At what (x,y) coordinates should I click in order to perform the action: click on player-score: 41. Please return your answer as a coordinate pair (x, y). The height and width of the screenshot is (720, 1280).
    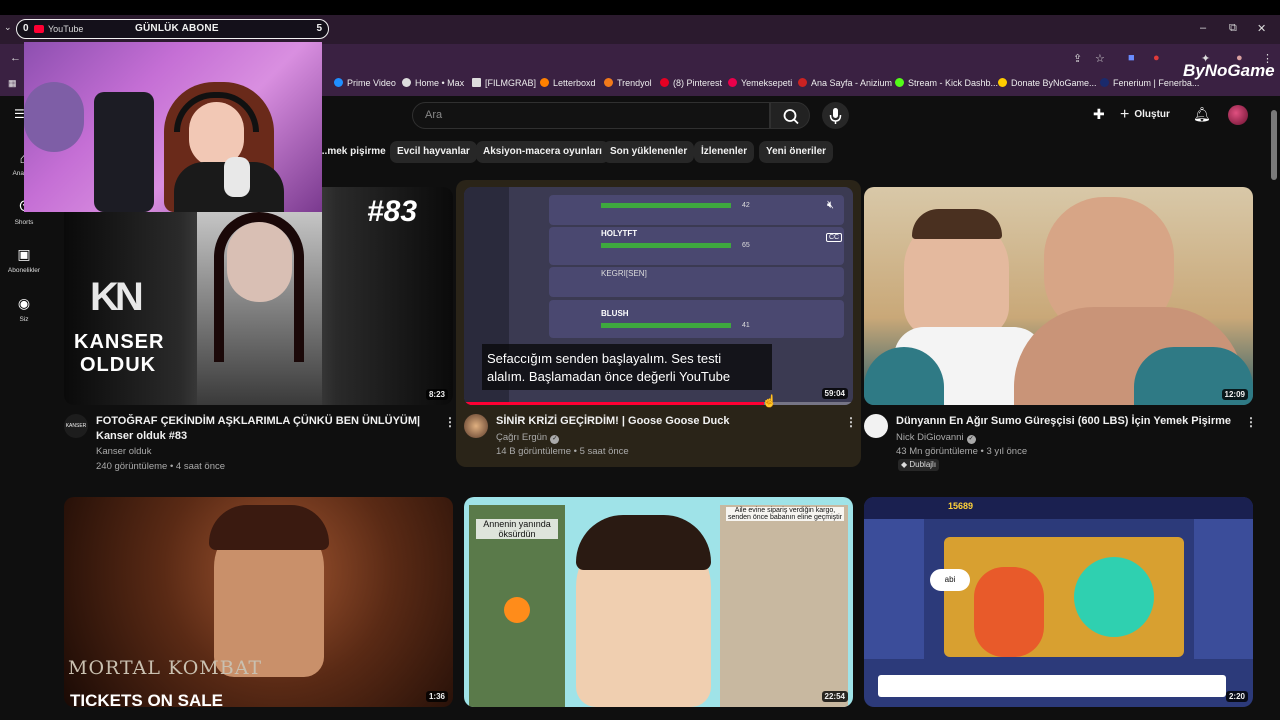
    Looking at the image, I should click on (746, 325).